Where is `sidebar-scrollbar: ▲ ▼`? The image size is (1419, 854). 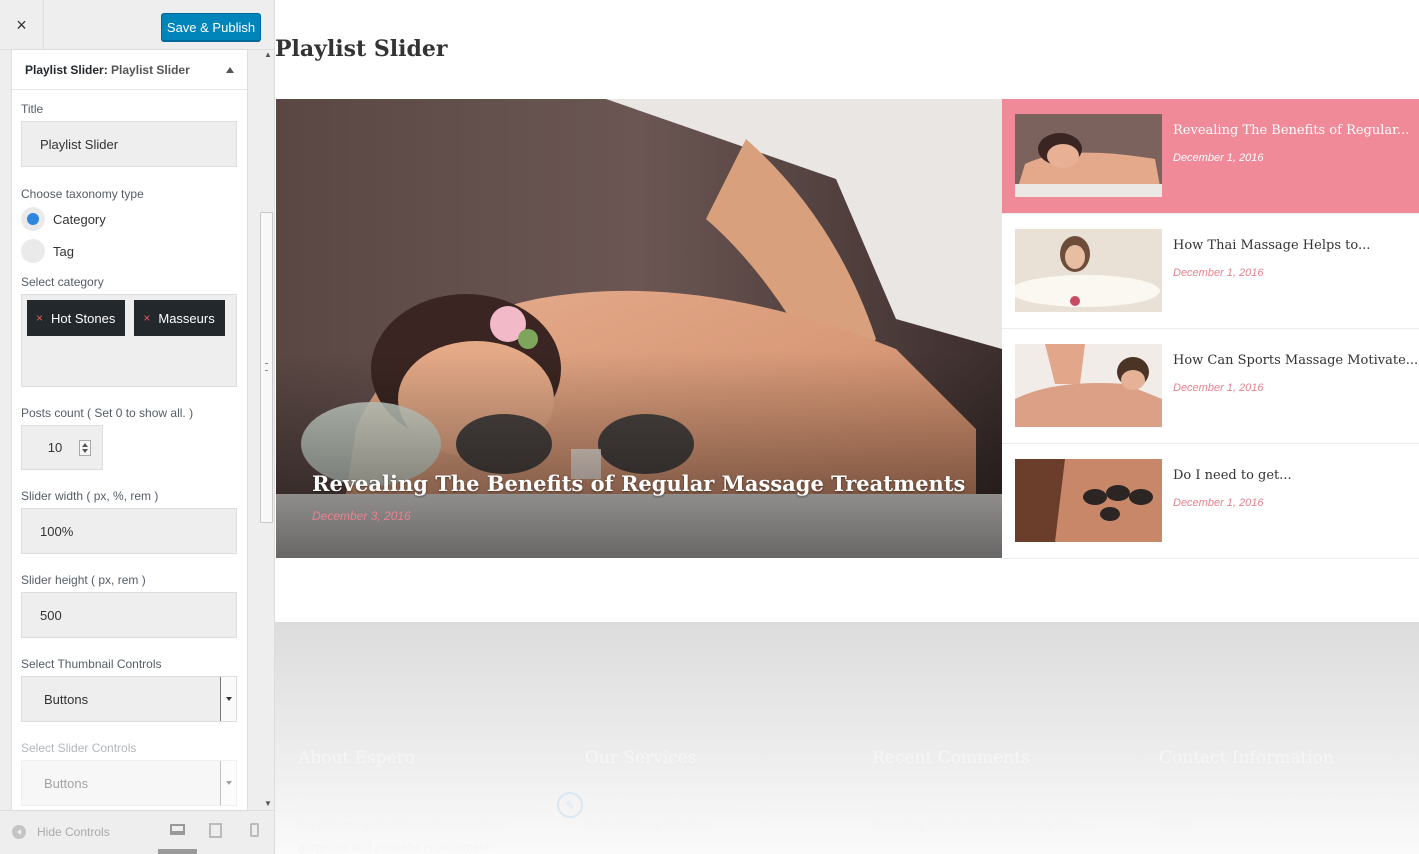
sidebar-scrollbar: ▲ ▼ is located at coordinates (266, 430).